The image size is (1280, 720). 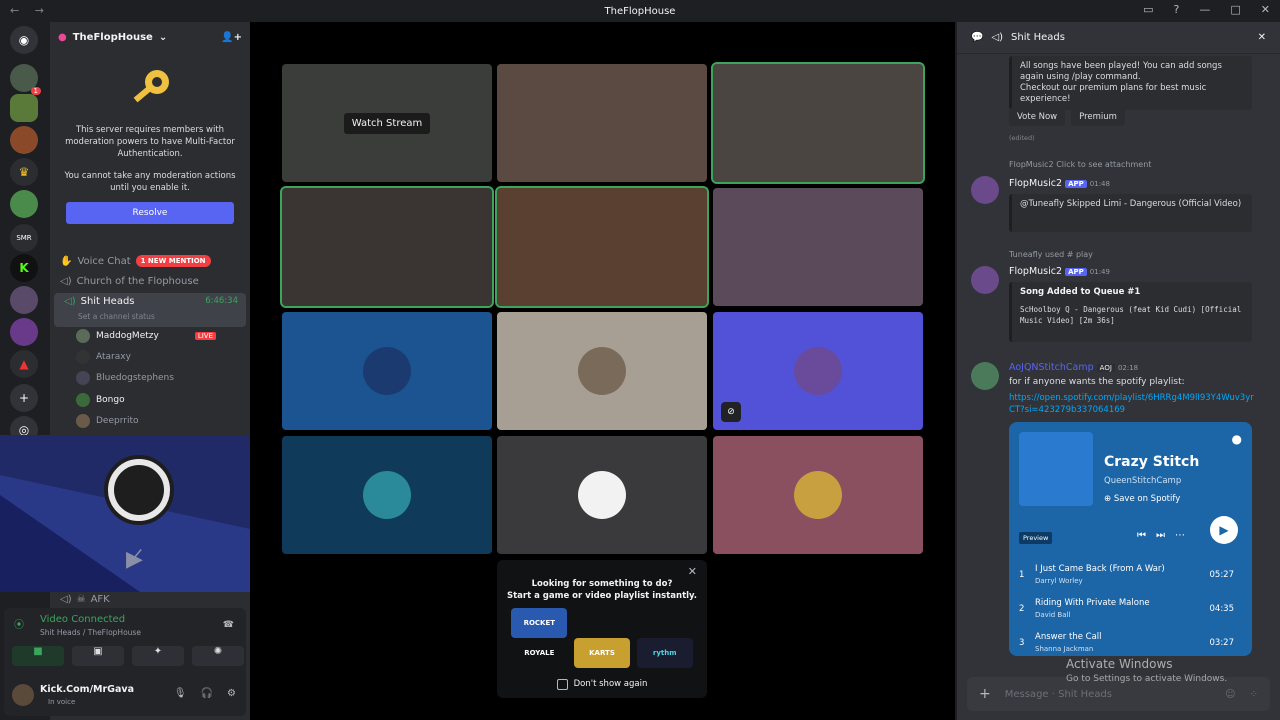 What do you see at coordinates (25, 79) in the screenshot?
I see `server-icon: 1` at bounding box center [25, 79].